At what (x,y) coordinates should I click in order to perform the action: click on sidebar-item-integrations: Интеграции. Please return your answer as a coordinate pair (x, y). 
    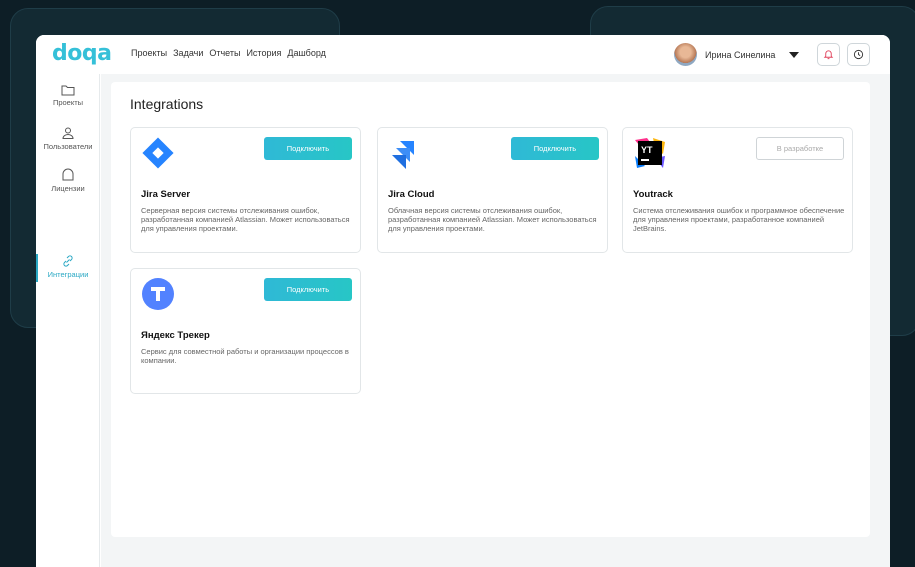
    Looking at the image, I should click on (68, 266).